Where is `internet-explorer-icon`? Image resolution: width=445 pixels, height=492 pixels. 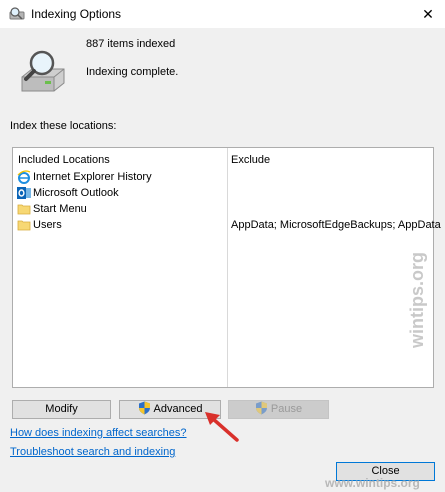 internet-explorer-icon is located at coordinates (24, 177).